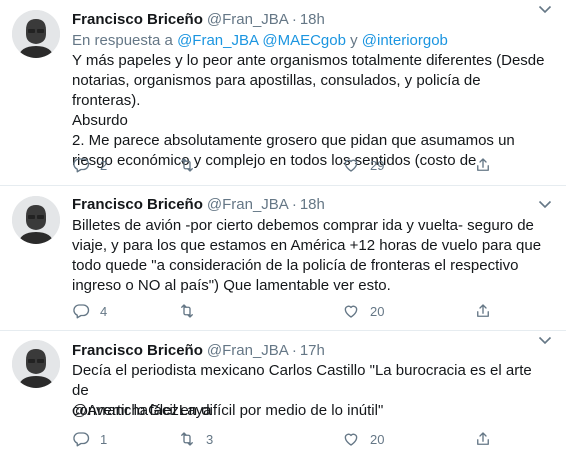 The image size is (566, 456). I want to click on reply-button: 2, so click(89, 165).